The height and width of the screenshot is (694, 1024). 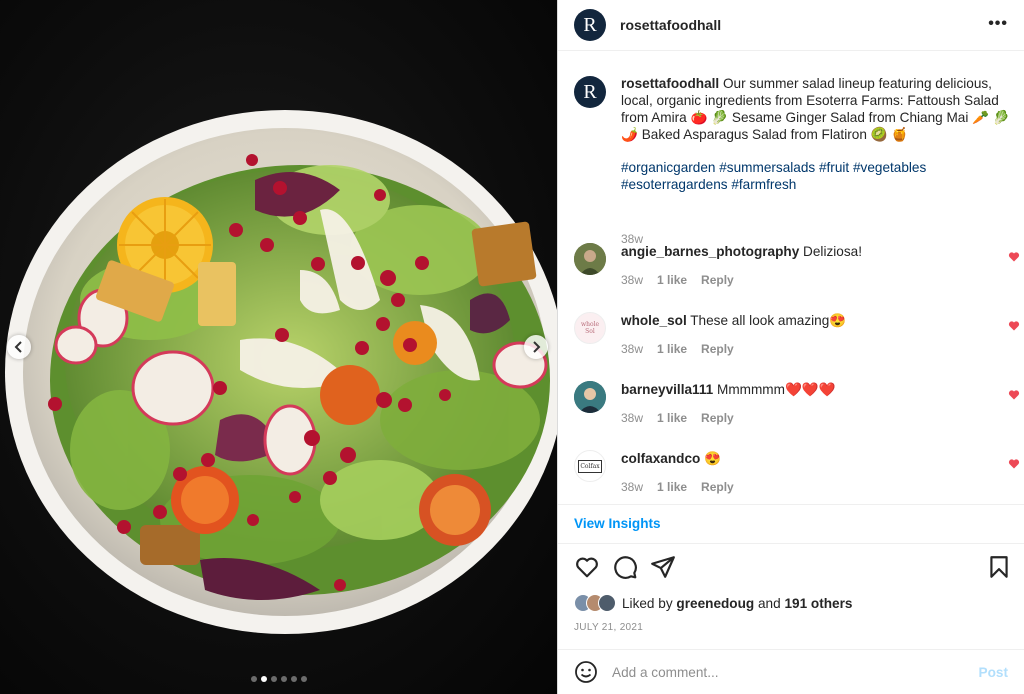 I want to click on post-header: R rosettafoodhall •••, so click(x=791, y=25).